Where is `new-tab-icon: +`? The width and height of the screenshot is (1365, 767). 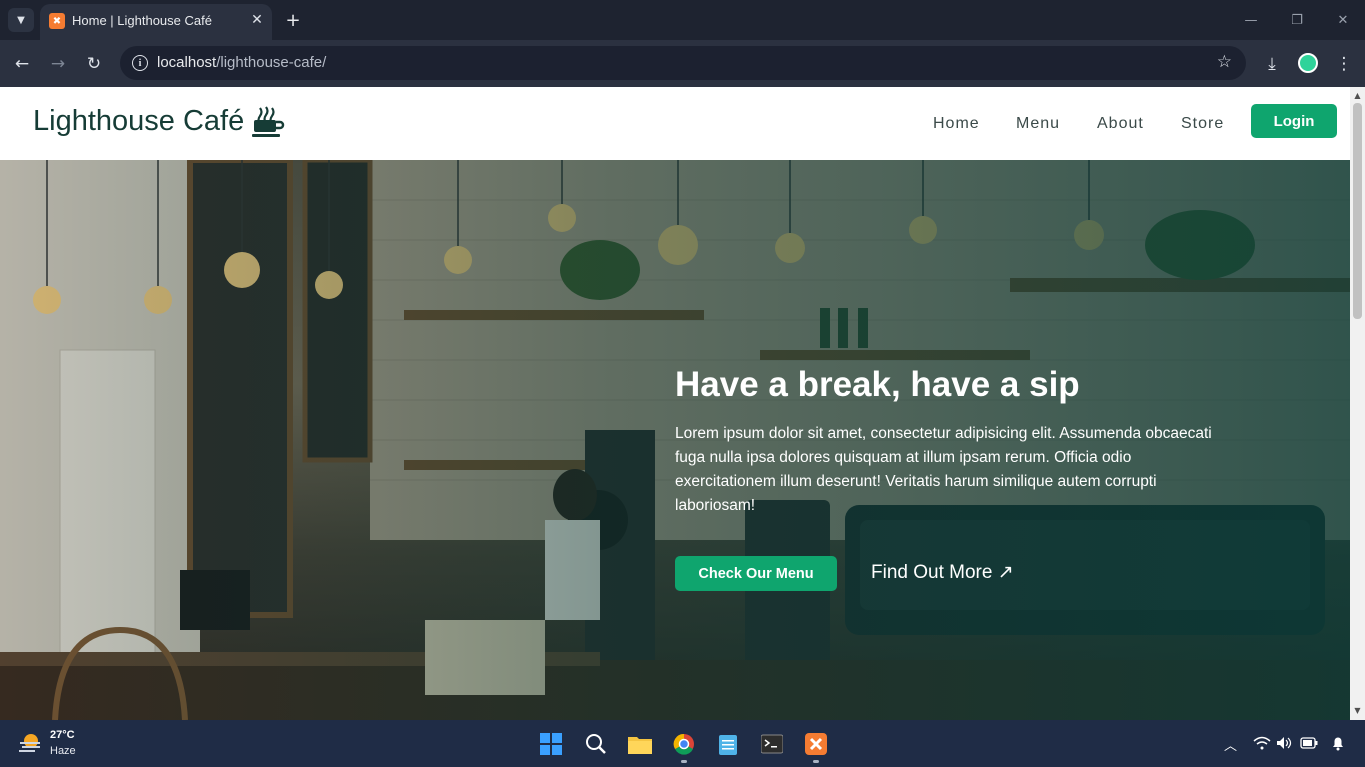
new-tab-icon: + is located at coordinates (293, 20).